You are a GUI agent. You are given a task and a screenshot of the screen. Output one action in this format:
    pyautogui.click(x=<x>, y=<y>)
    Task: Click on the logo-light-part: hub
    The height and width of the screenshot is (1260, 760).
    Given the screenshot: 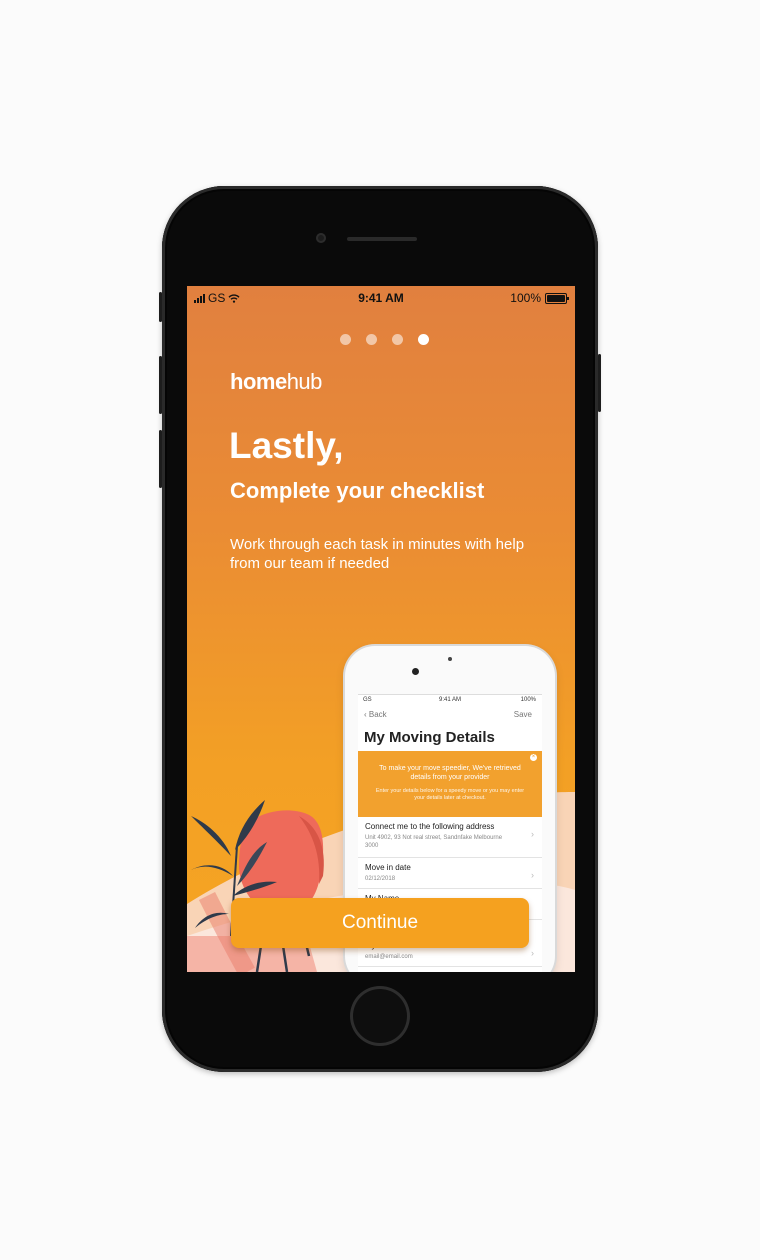 What is the action you would take?
    pyautogui.click(x=304, y=381)
    